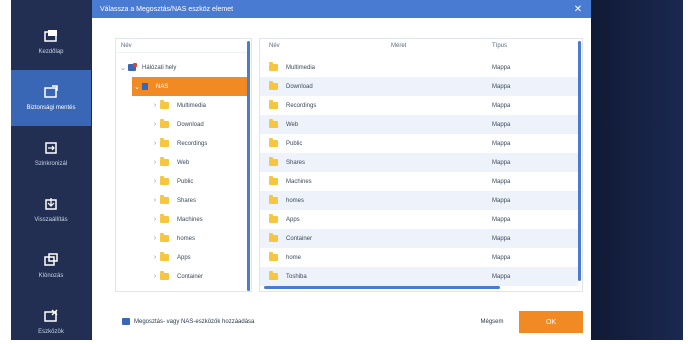  I want to click on tree-item-folder: › Multimedia, so click(178, 105).